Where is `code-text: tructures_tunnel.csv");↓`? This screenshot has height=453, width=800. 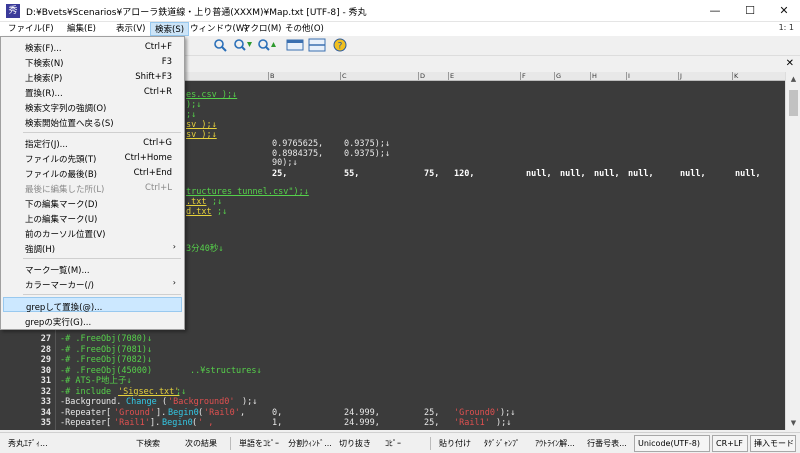 code-text: tructures_tunnel.csv");↓ is located at coordinates (247, 192).